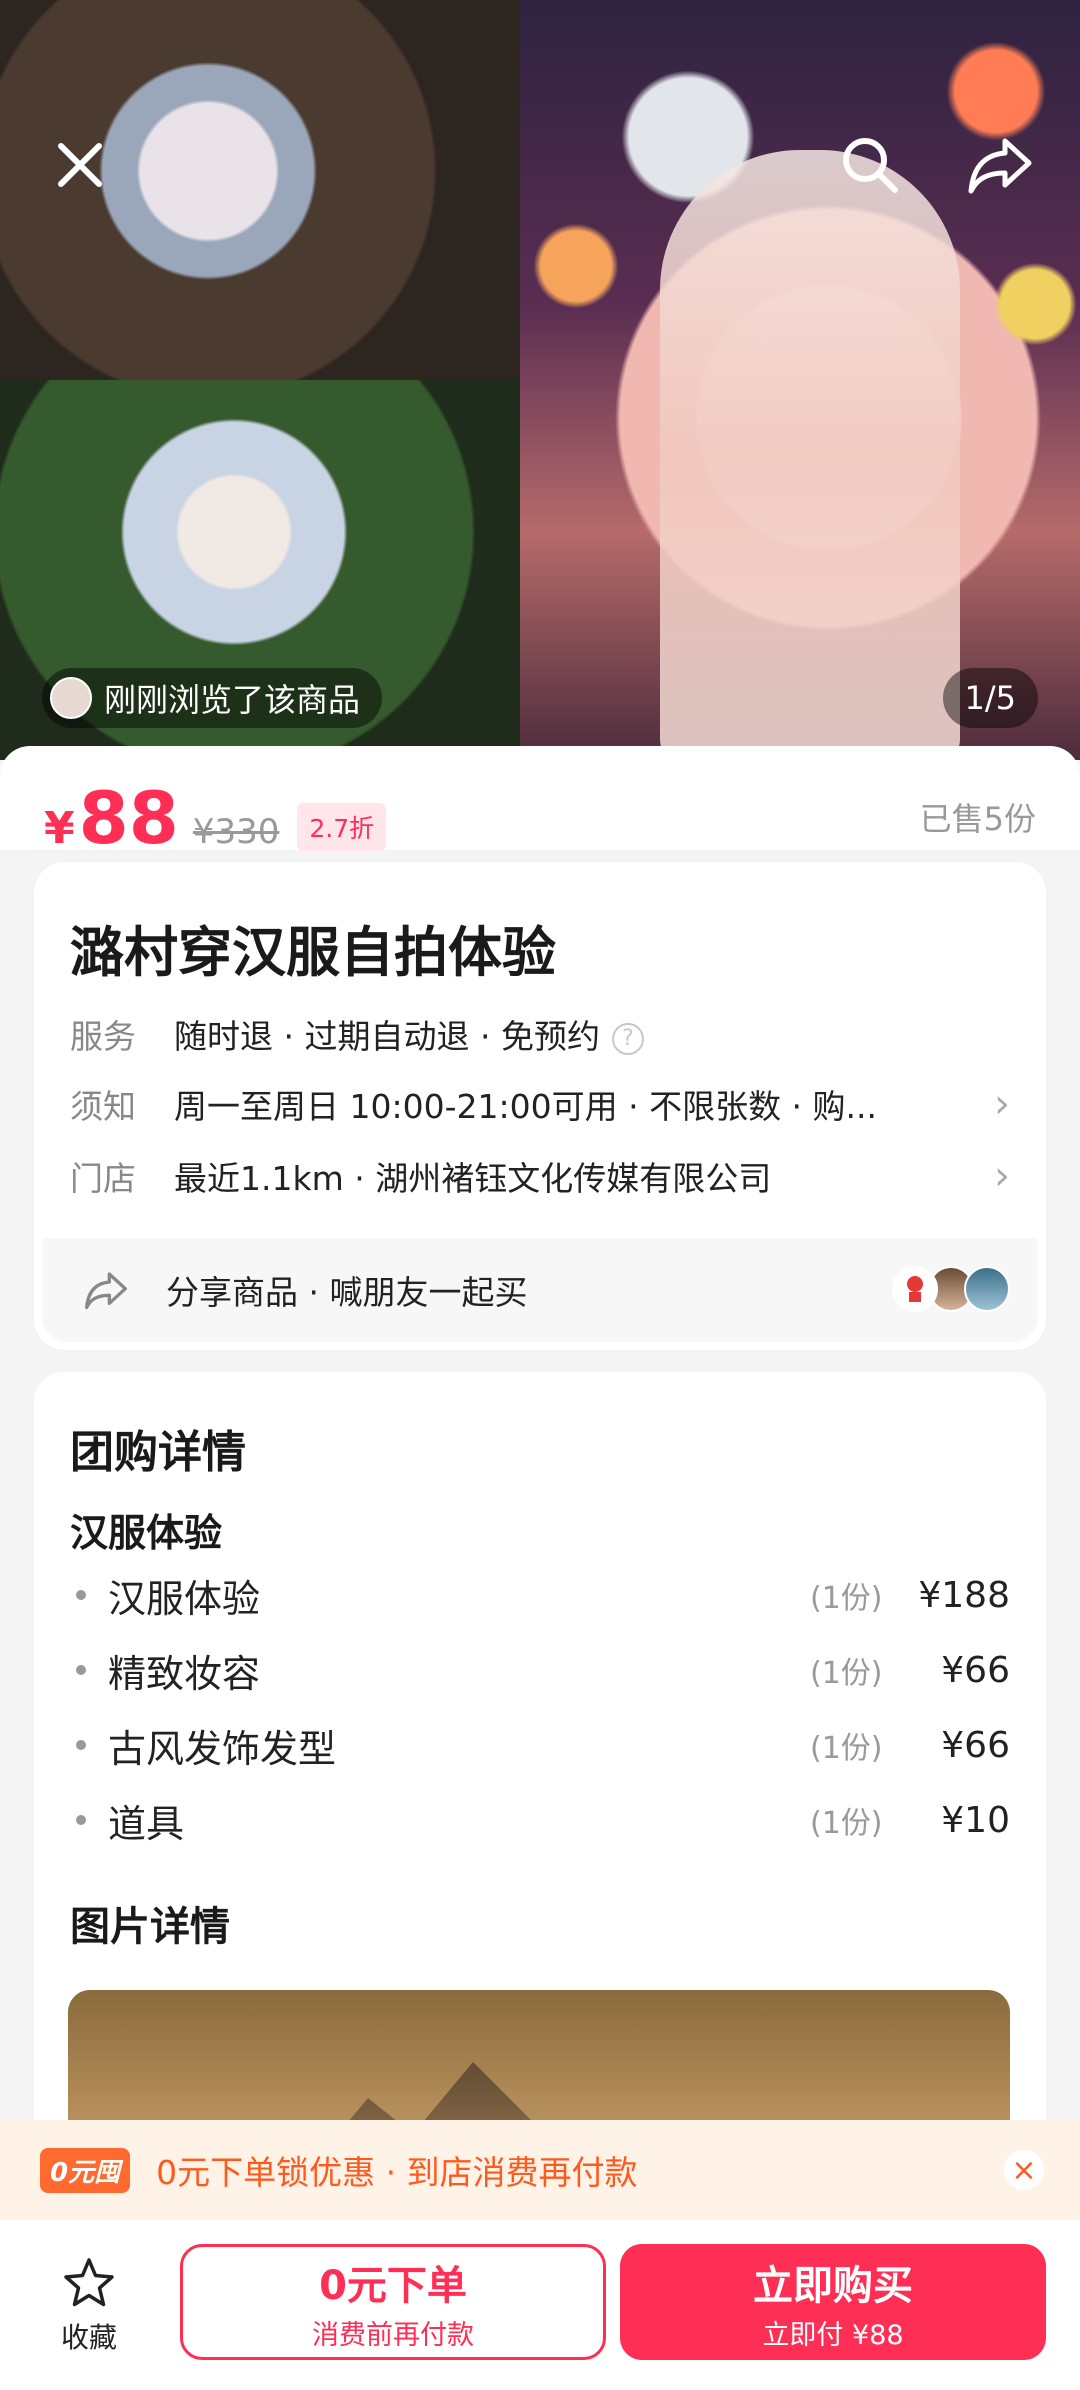 The width and height of the screenshot is (1080, 2390). I want to click on service-value-wrap: 随时退 · 过期自动退 · 免预约?, so click(592, 1034).